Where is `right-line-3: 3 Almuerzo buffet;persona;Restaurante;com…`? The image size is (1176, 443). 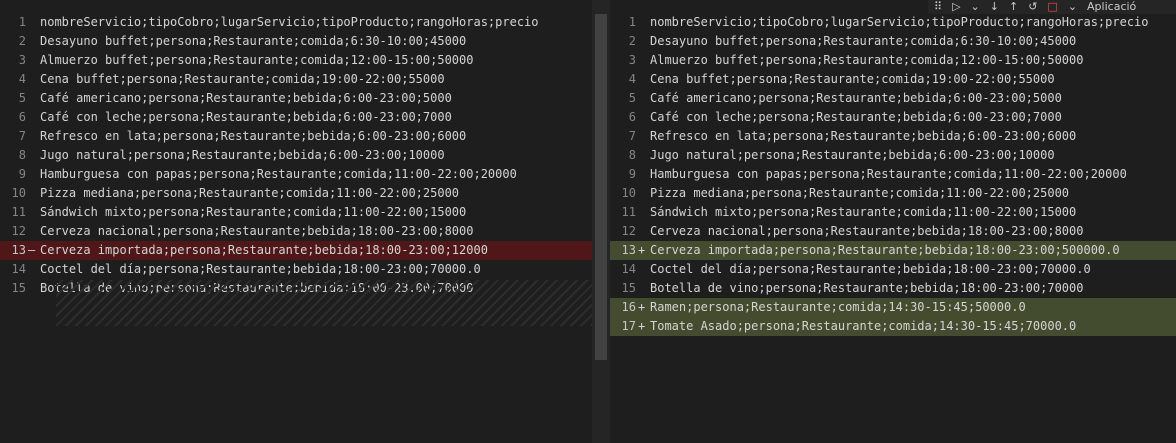 right-line-3: 3 Almuerzo buffet;persona;Restaurante;com… is located at coordinates (893, 60).